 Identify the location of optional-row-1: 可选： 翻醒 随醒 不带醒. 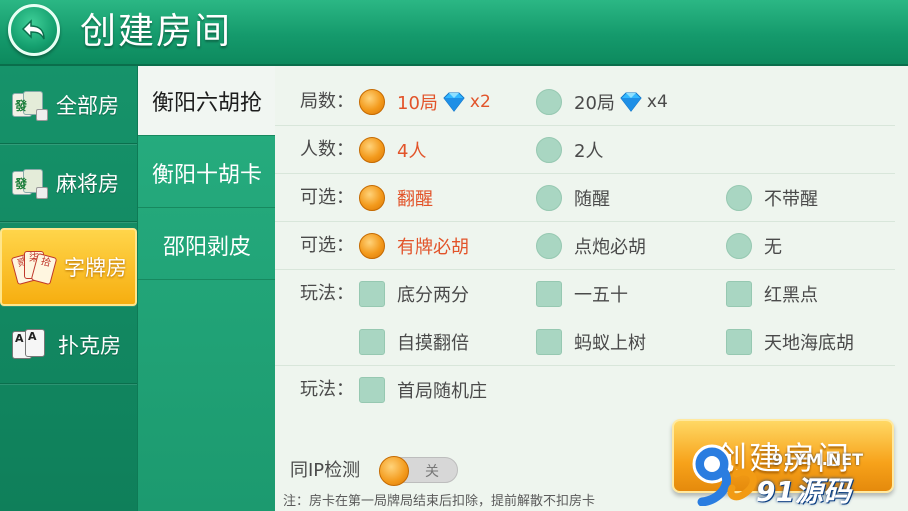
(585, 198).